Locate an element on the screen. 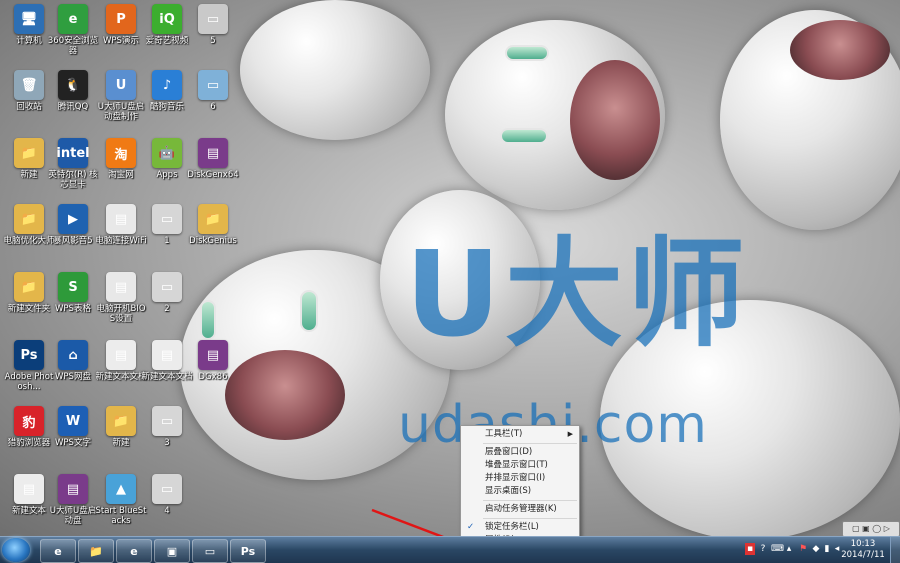 Image resolution: width=900 pixels, height=563 pixels. desktop-icon: 🐧 腾讯QQ is located at coordinates (73, 91).